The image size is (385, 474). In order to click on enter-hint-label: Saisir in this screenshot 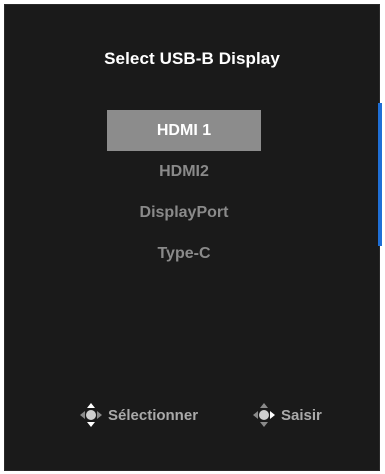, I will do `click(301, 415)`.